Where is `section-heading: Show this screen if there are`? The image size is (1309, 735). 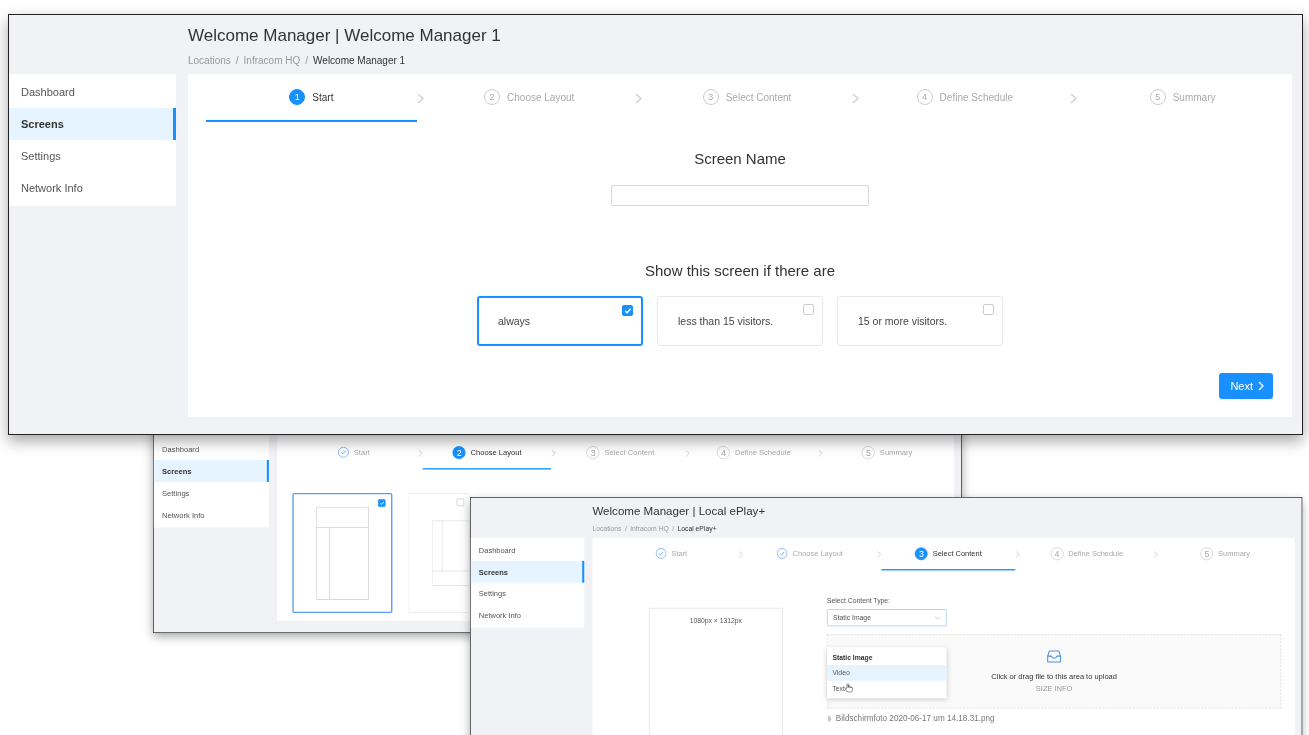 section-heading: Show this screen if there are is located at coordinates (740, 270).